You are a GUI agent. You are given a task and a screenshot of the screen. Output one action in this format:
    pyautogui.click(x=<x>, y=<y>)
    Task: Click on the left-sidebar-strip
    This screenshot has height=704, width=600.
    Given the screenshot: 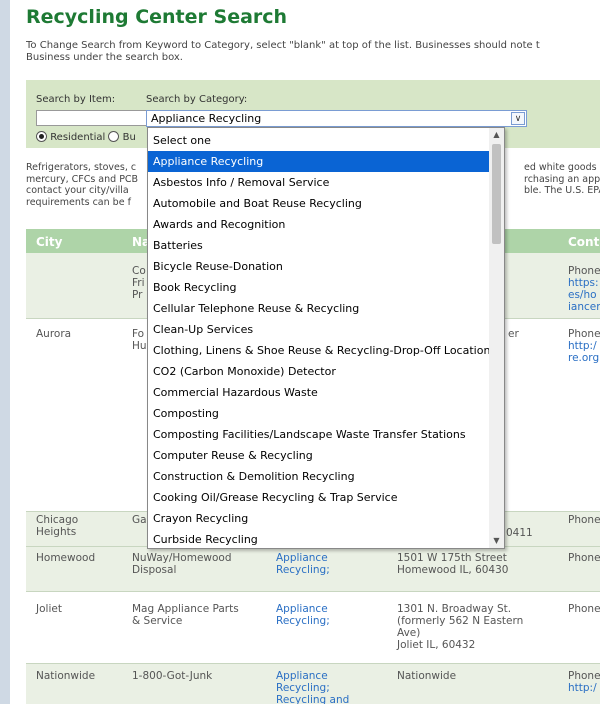 What is the action you would take?
    pyautogui.click(x=5, y=352)
    